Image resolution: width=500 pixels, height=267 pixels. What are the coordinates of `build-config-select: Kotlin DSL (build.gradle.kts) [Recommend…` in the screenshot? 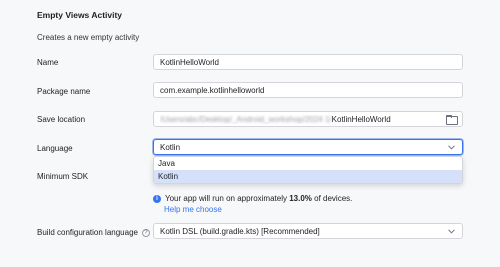 It's located at (308, 231).